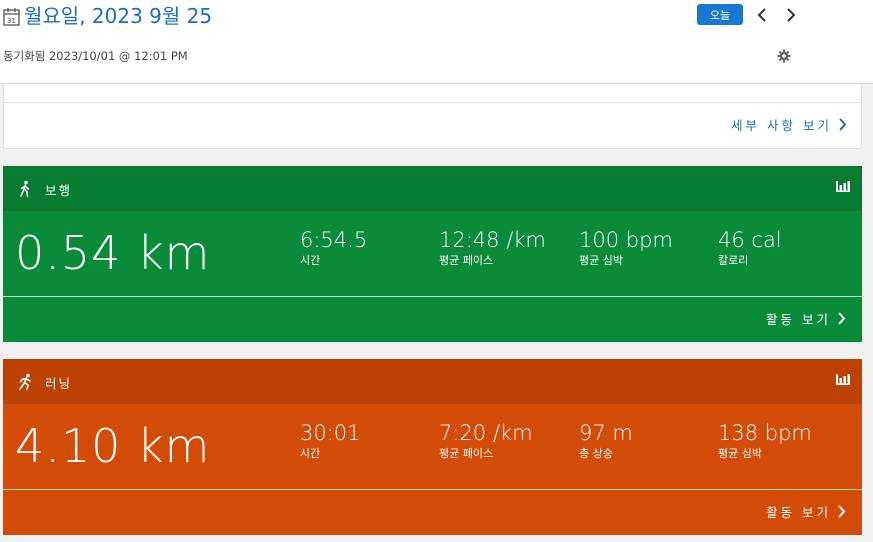  I want to click on activity-distance: 4.10 km, so click(113, 446).